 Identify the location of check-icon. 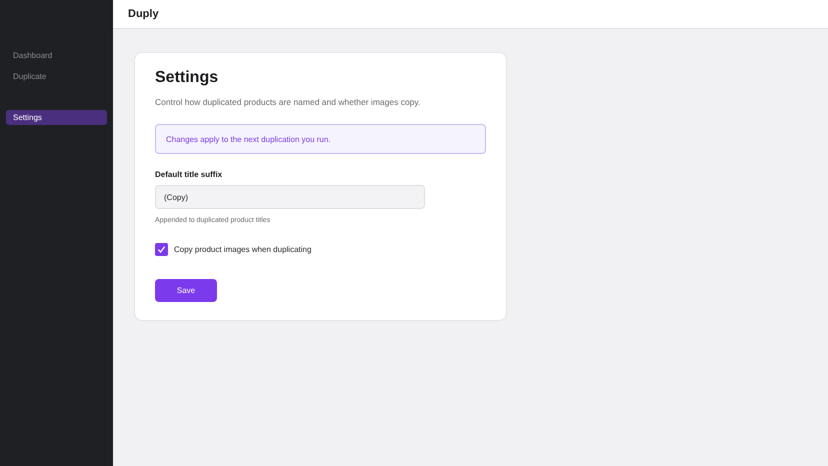
(161, 249).